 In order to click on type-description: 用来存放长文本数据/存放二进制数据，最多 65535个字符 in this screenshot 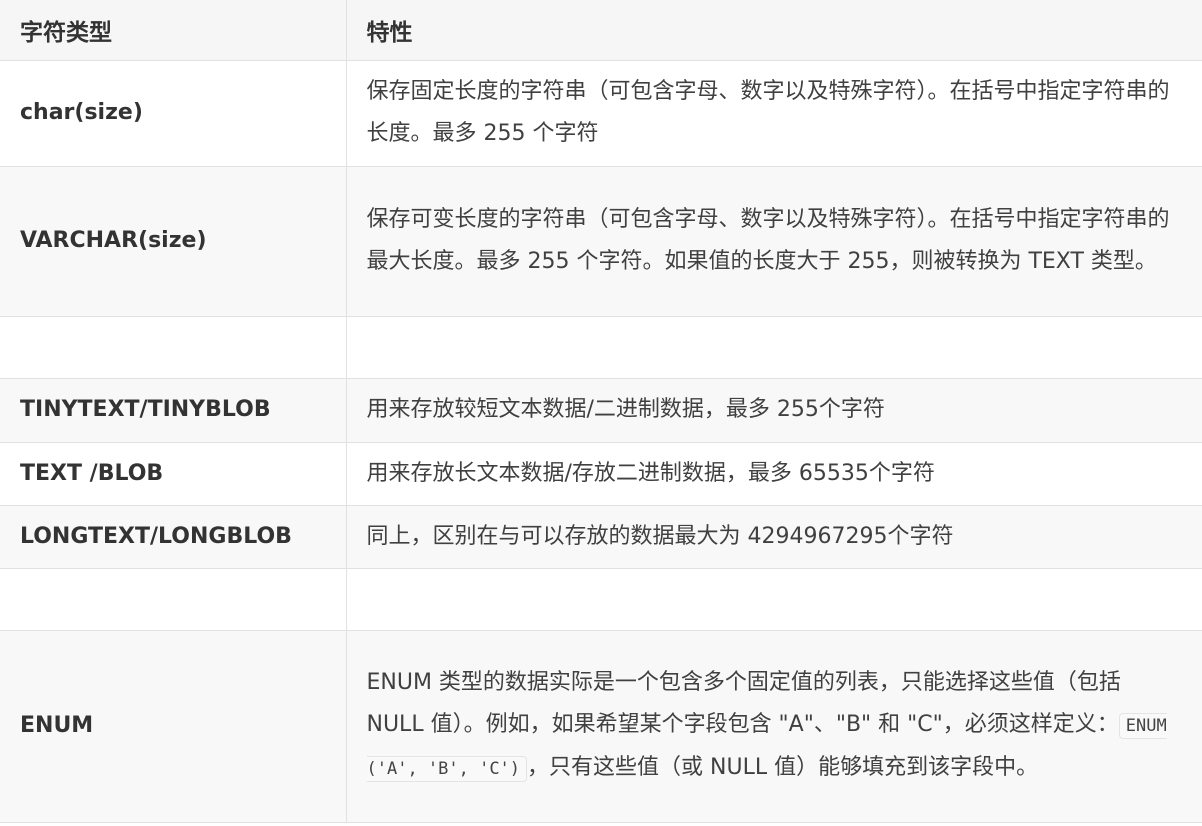, I will do `click(773, 474)`.